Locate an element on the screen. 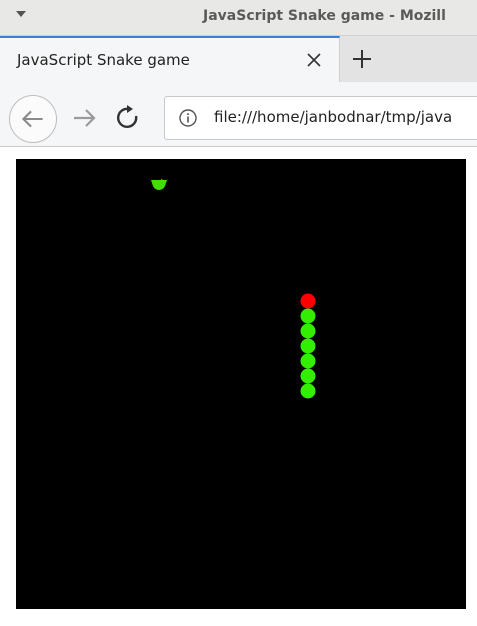 This screenshot has height=626, width=477. window-titlebar: JavaScript Snake game - Mozill is located at coordinates (238, 18).